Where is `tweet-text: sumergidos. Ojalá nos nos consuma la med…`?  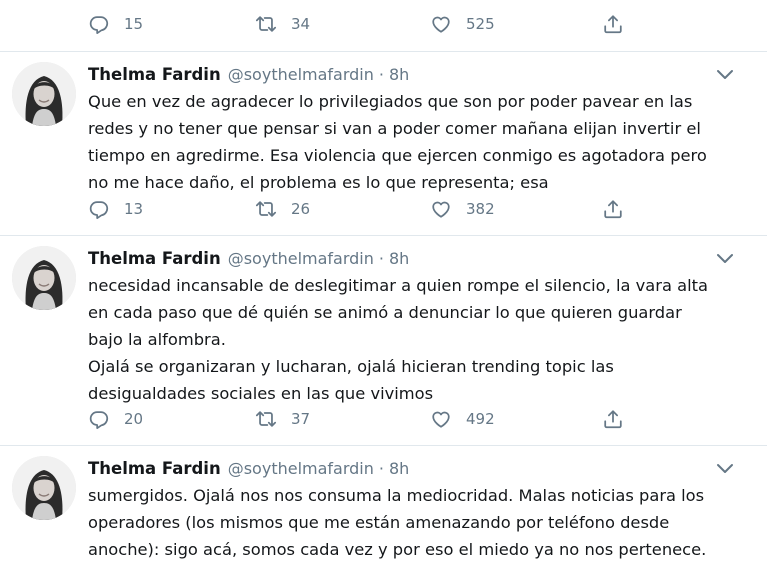 tweet-text: sumergidos. Ojalá nos nos consuma la med… is located at coordinates (397, 522).